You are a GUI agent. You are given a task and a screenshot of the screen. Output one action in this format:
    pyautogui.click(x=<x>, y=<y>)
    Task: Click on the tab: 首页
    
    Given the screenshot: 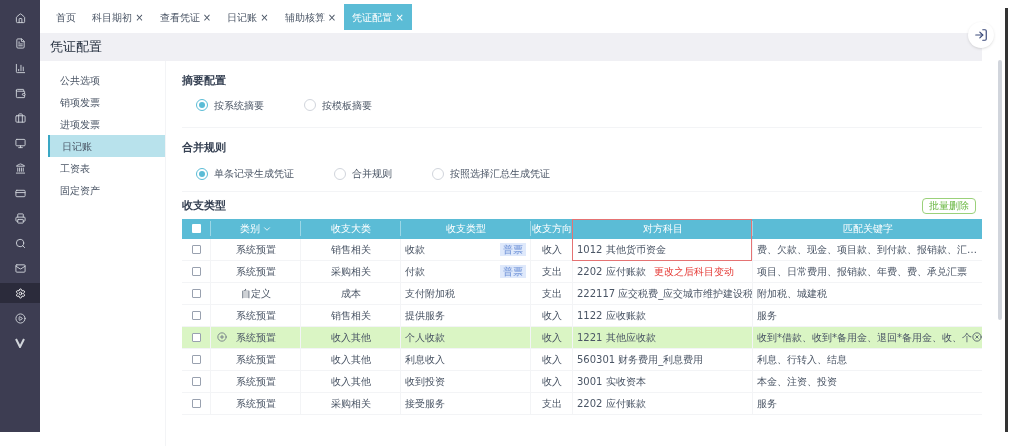 What is the action you would take?
    pyautogui.click(x=66, y=17)
    